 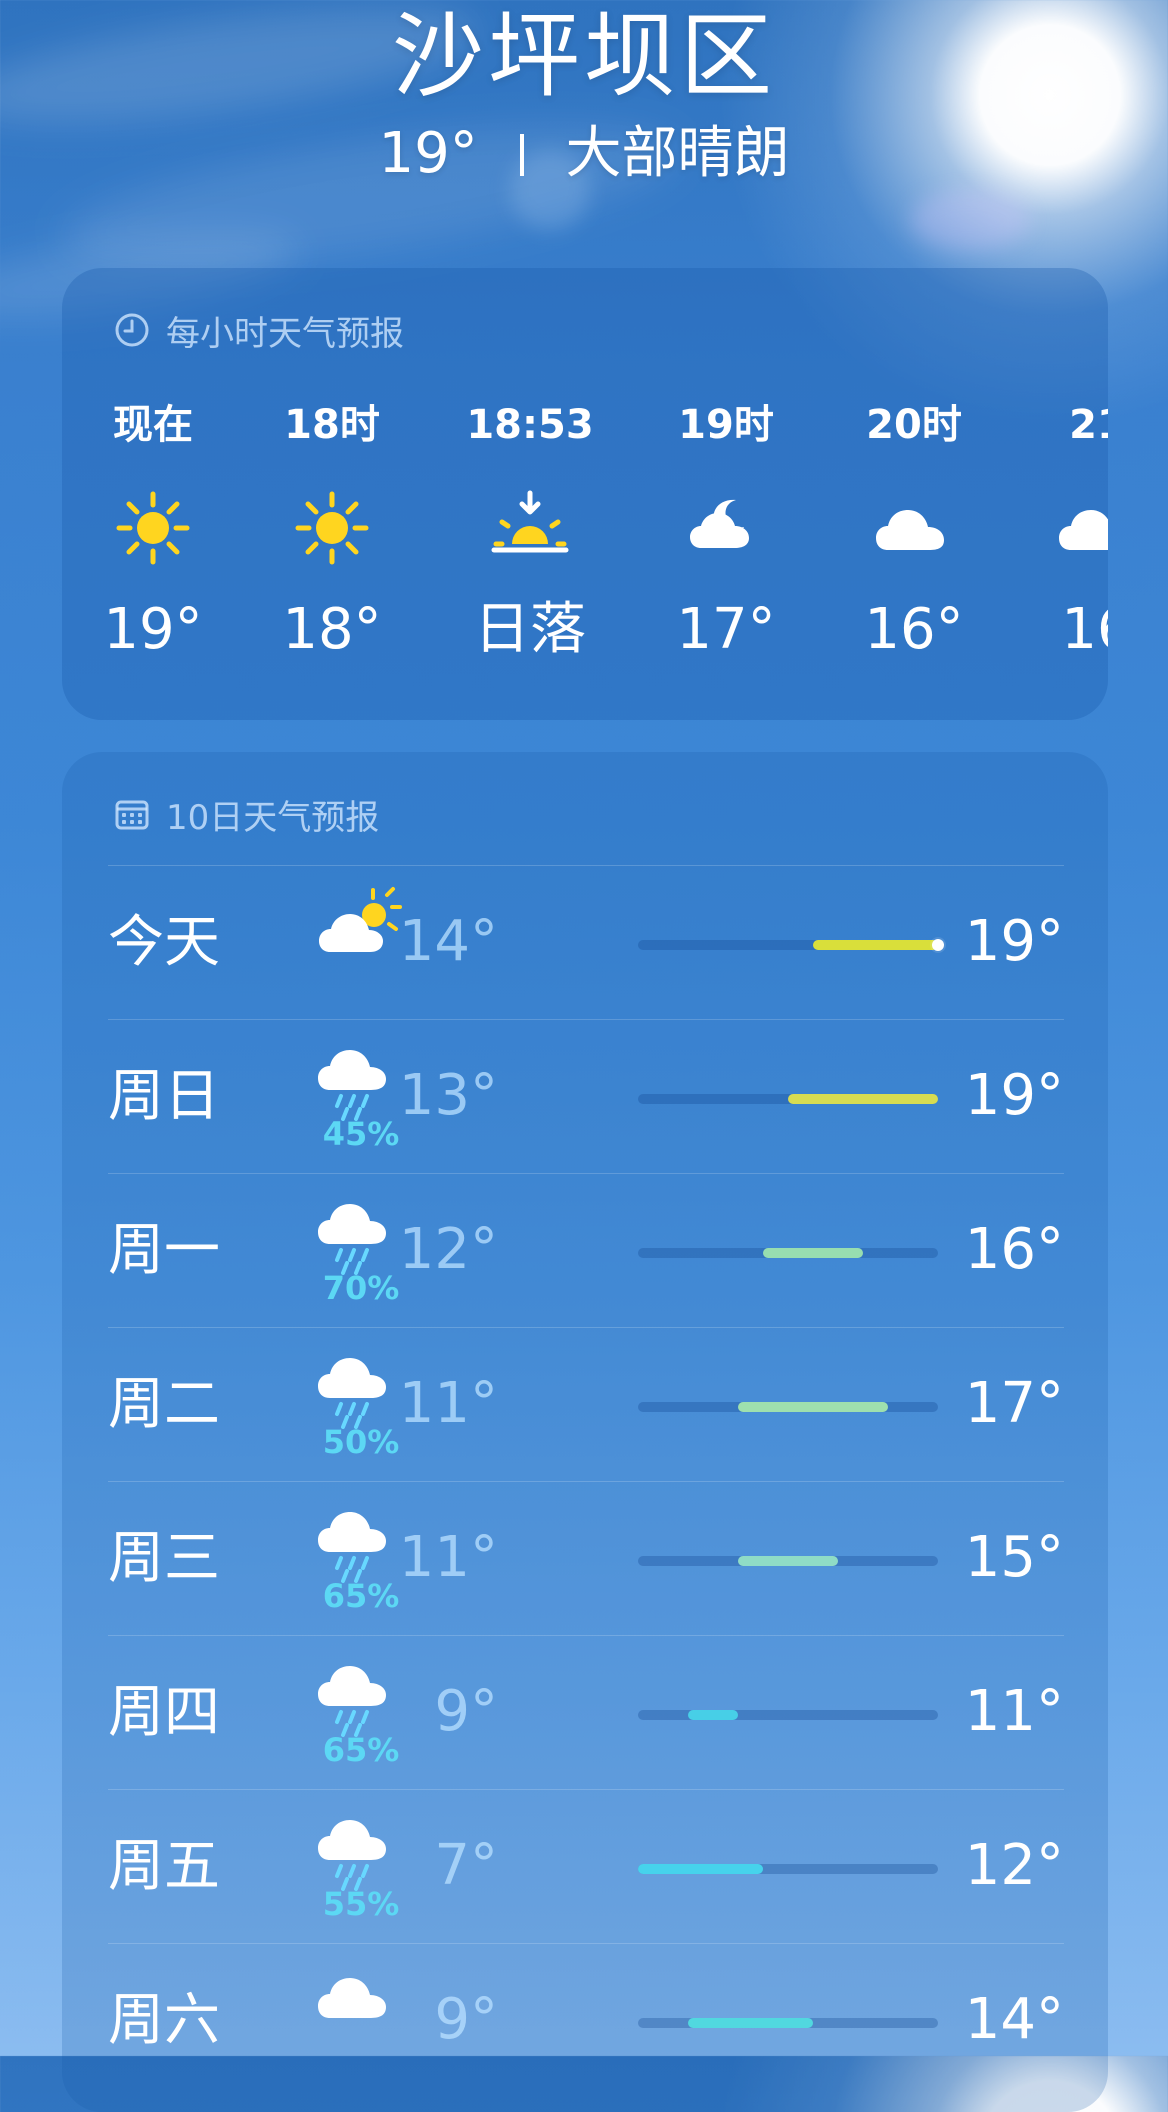 What do you see at coordinates (1014, 1249) in the screenshot?
I see `high-temperature: 16°` at bounding box center [1014, 1249].